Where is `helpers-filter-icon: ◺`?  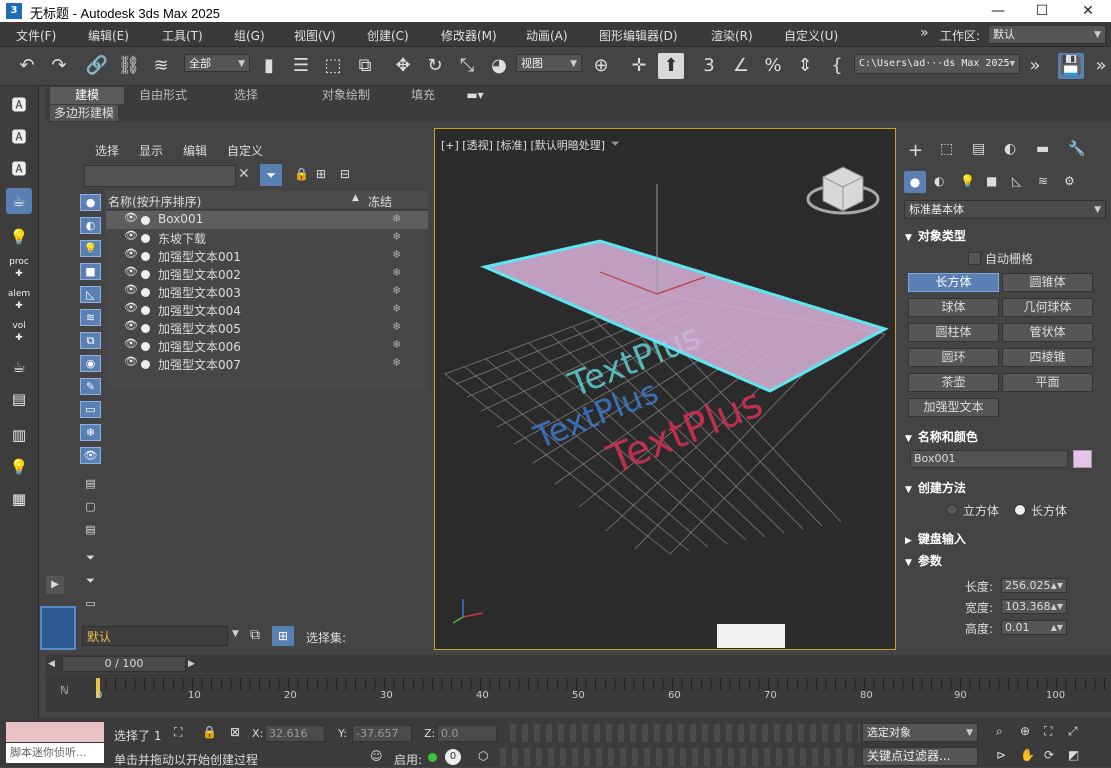 helpers-filter-icon: ◺ is located at coordinates (90, 294).